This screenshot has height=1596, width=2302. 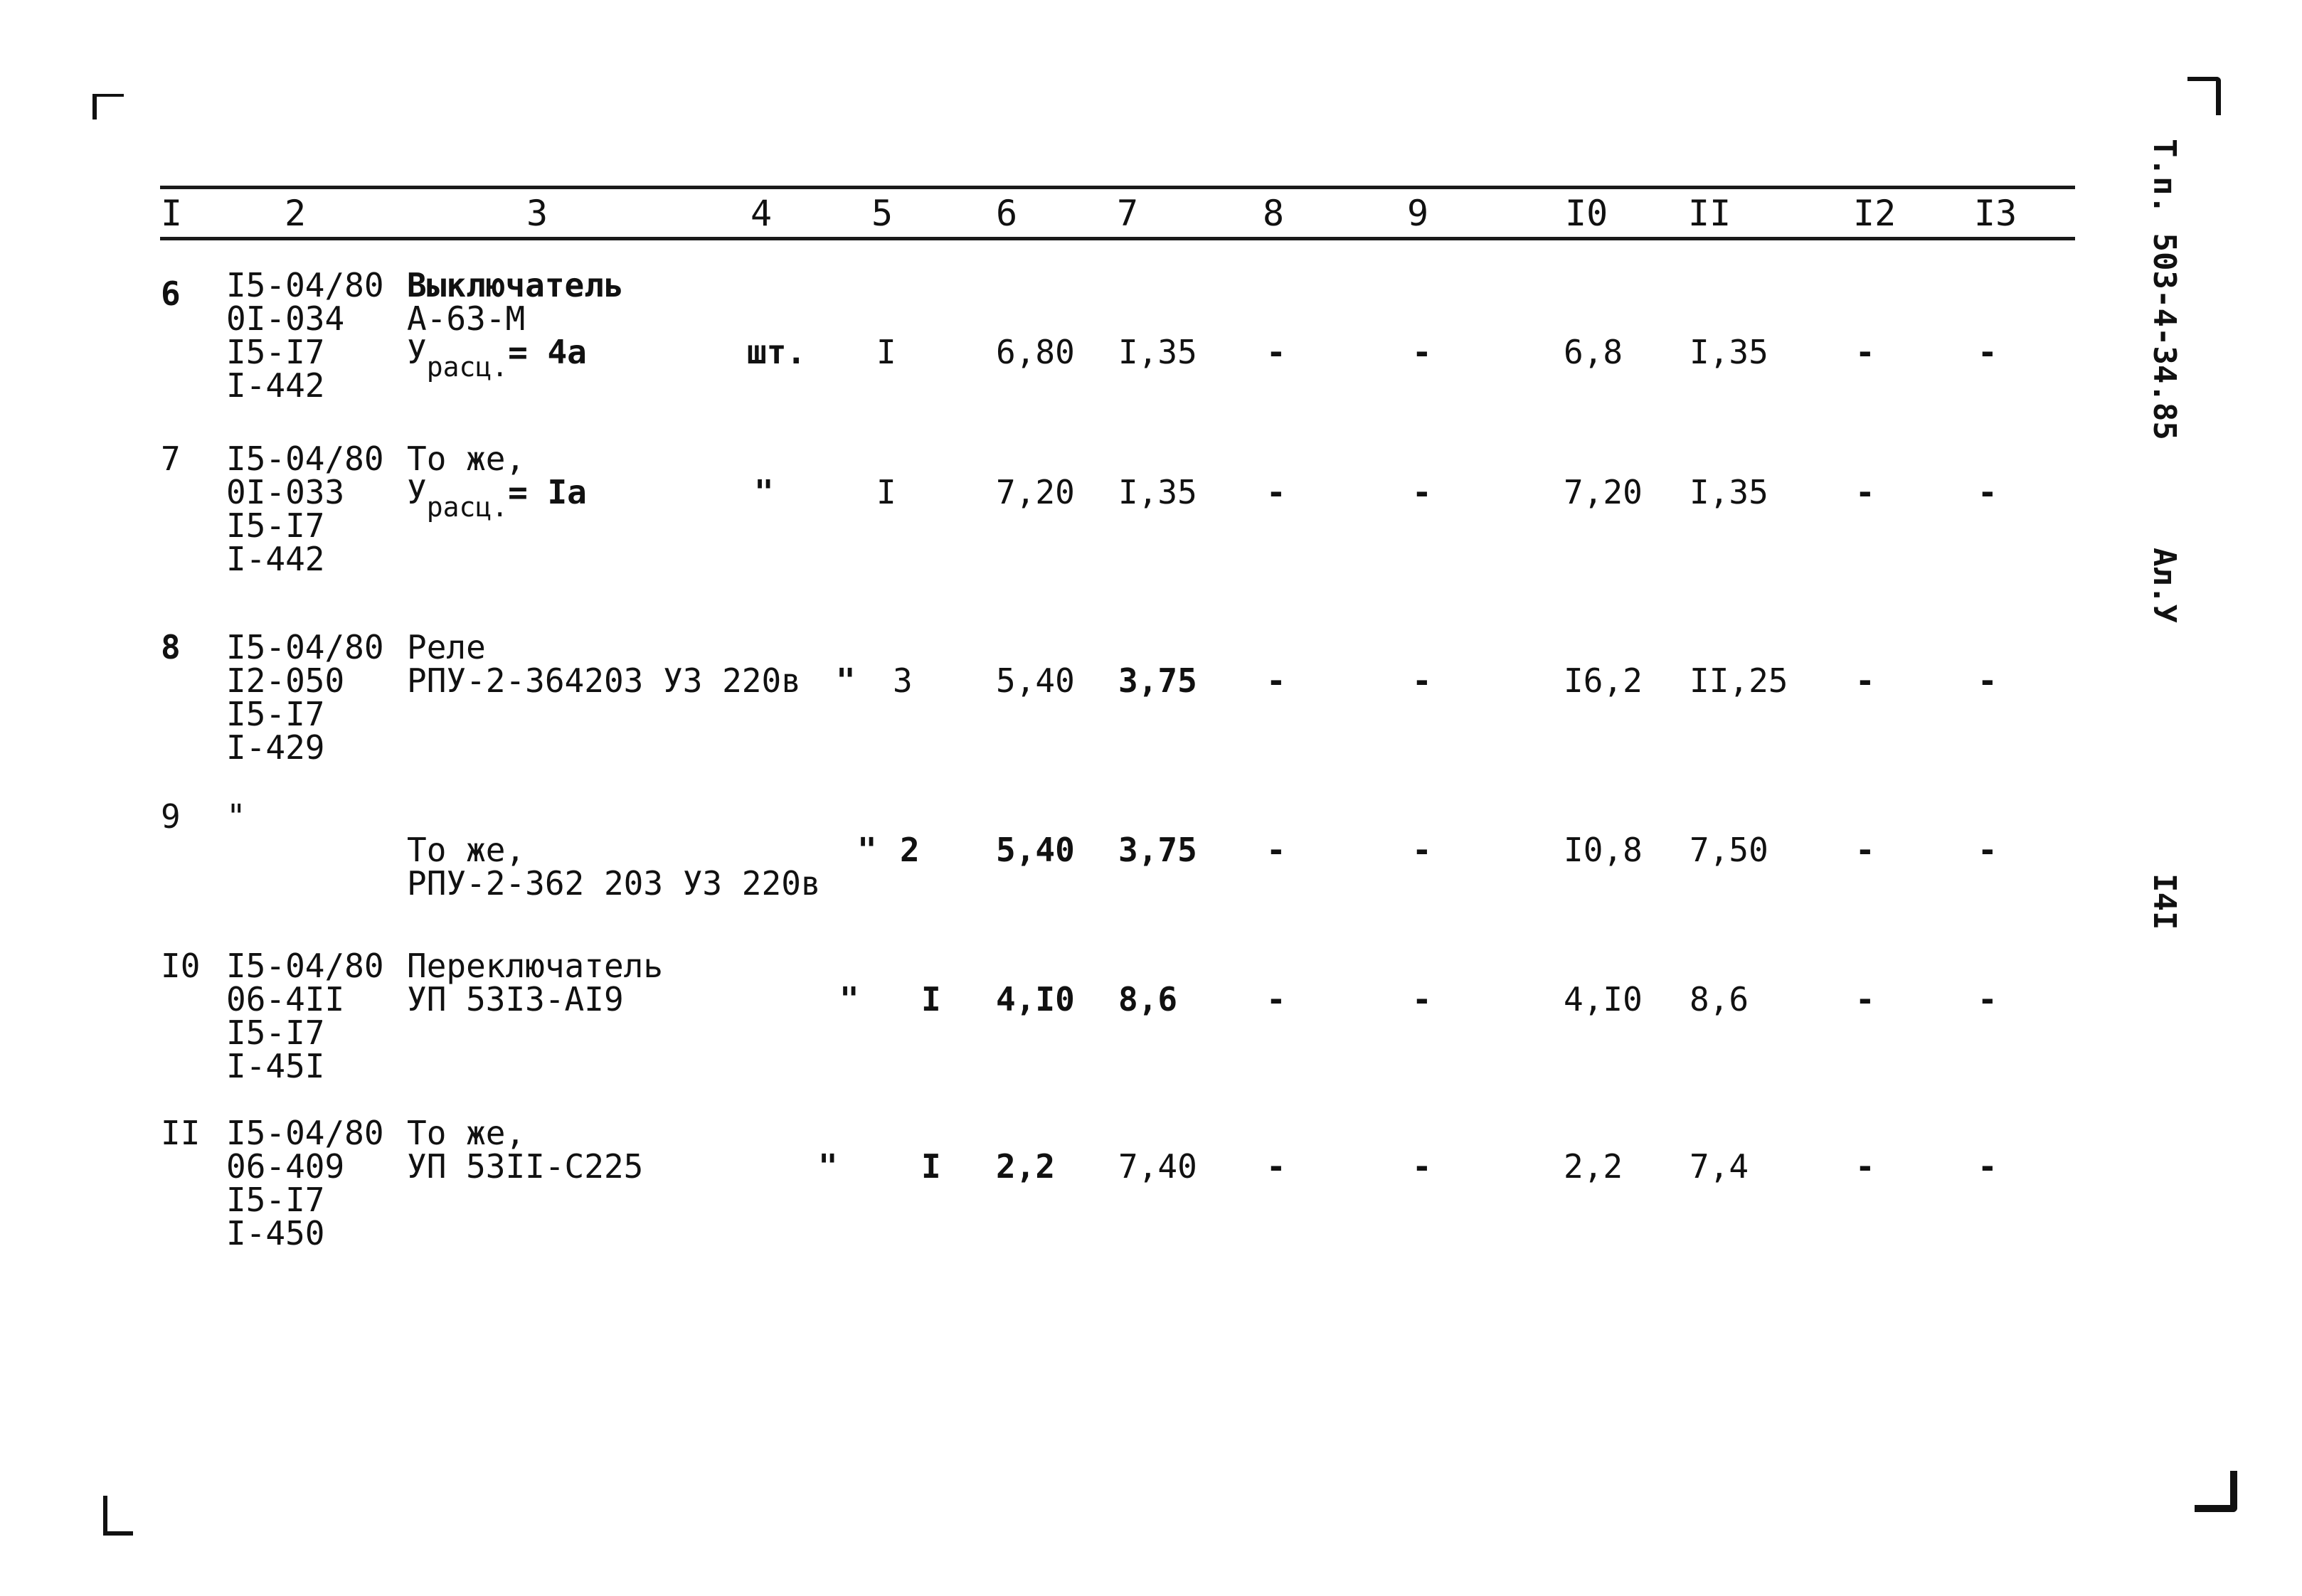 I want to click on row-number: 9, so click(x=171, y=816).